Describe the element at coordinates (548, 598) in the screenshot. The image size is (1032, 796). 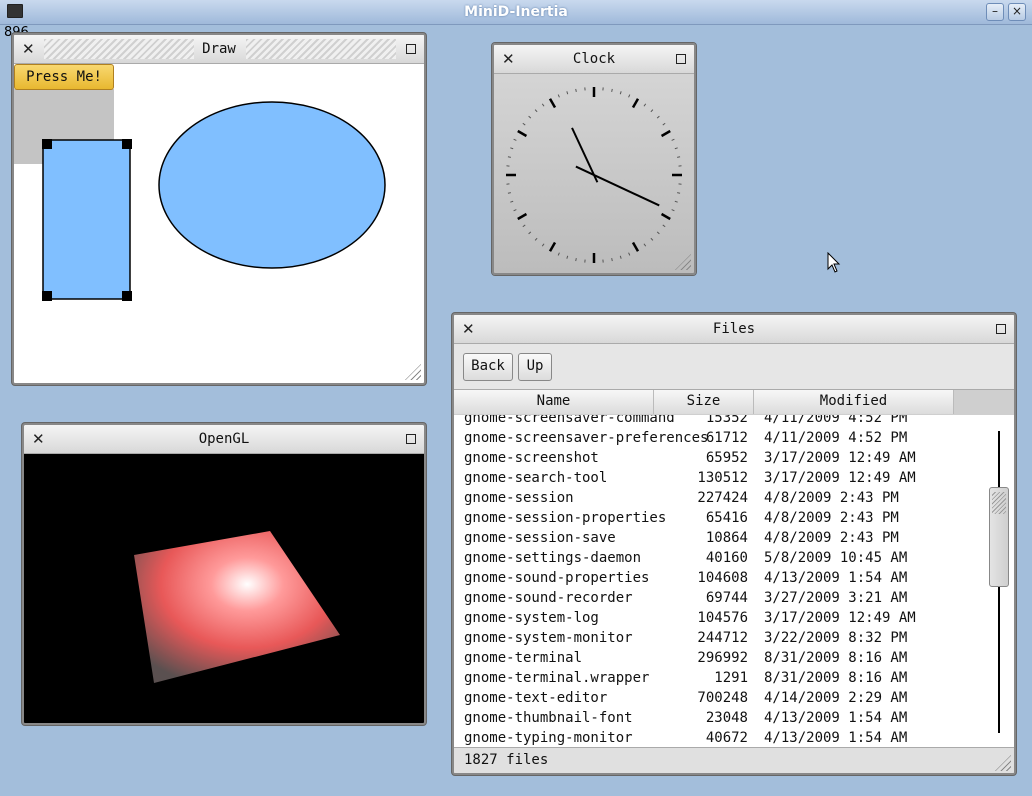
I see `cell-name: gnome-sound-recorder` at that location.